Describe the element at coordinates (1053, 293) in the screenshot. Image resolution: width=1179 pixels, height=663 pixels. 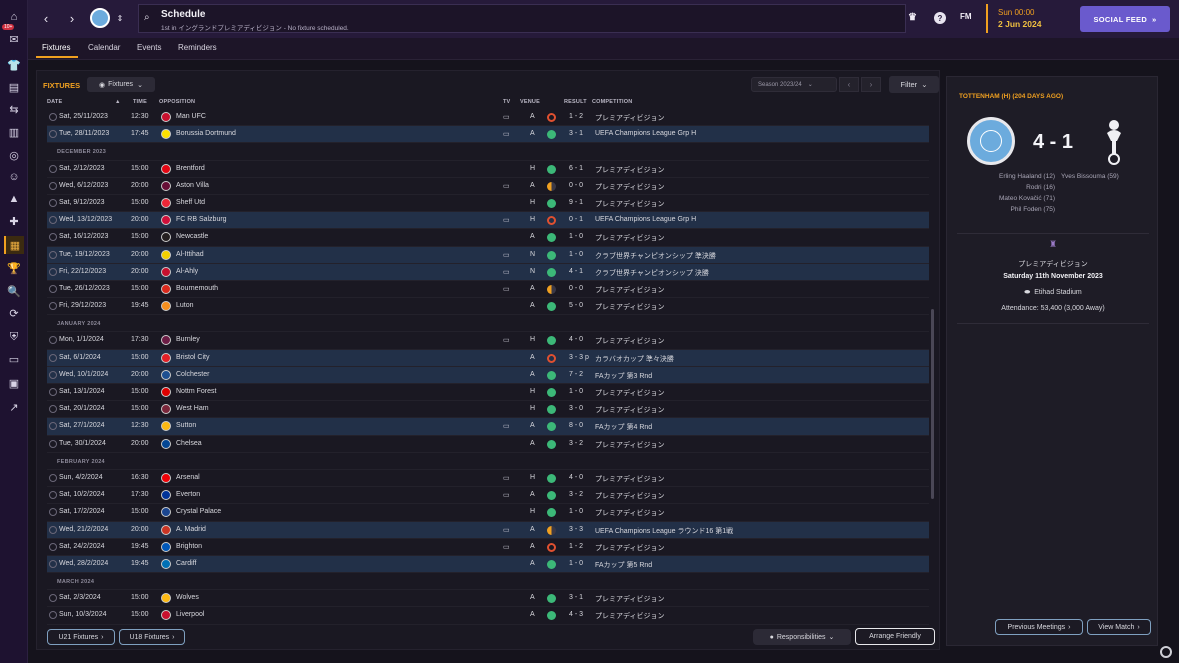
I see `match-stadium-line: ⬬ Etihad Stadium` at that location.